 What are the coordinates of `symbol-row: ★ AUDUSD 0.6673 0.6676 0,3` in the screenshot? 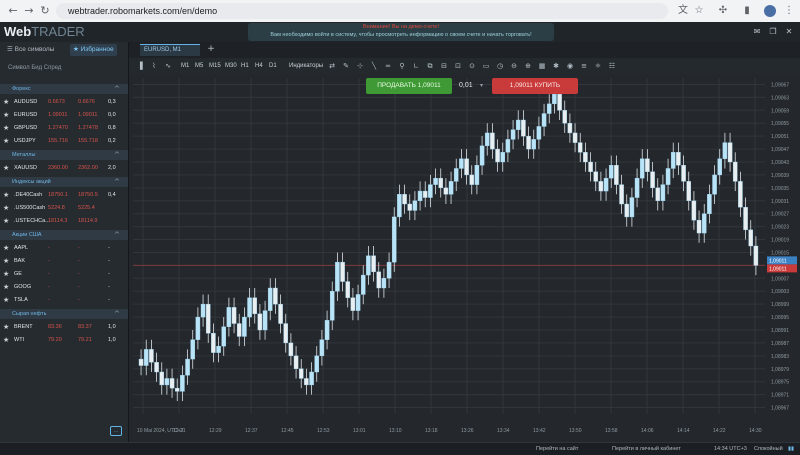 It's located at (64, 102).